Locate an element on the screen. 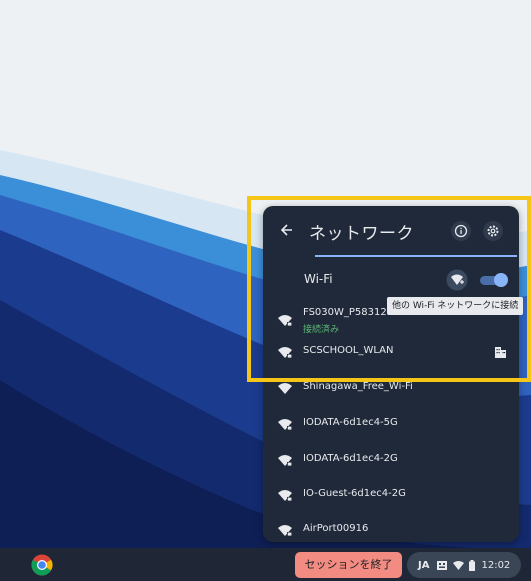 Image resolution: width=531 pixels, height=581 pixels. panel-title: ネットワーク is located at coordinates (361, 234).